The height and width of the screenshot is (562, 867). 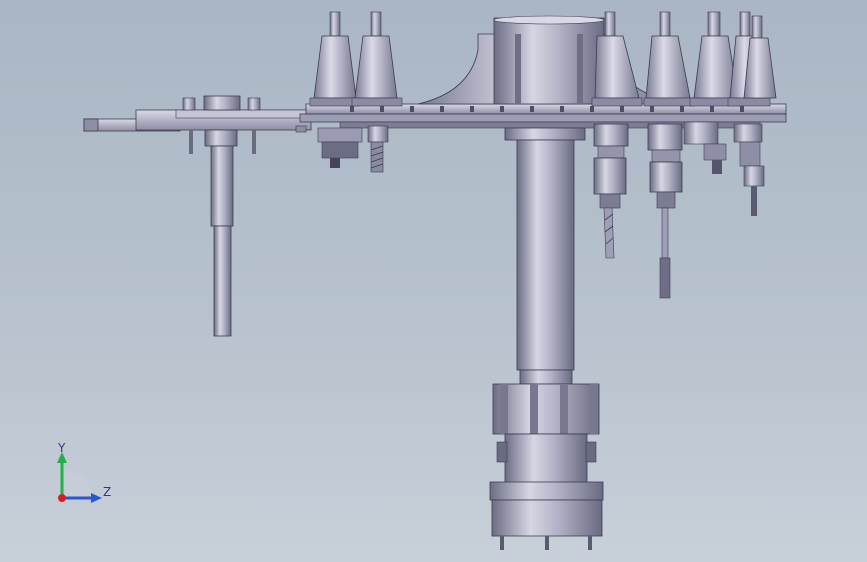 I want to click on coordinate-triad-icon: Y Z, so click(x=84, y=472).